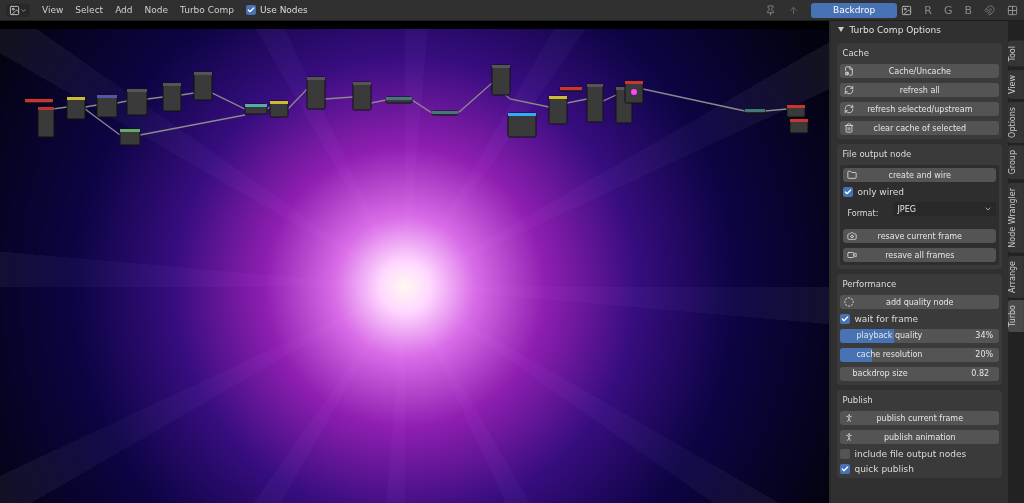 This screenshot has height=503, width=1024. What do you see at coordinates (849, 128) in the screenshot?
I see `trash-icon` at bounding box center [849, 128].